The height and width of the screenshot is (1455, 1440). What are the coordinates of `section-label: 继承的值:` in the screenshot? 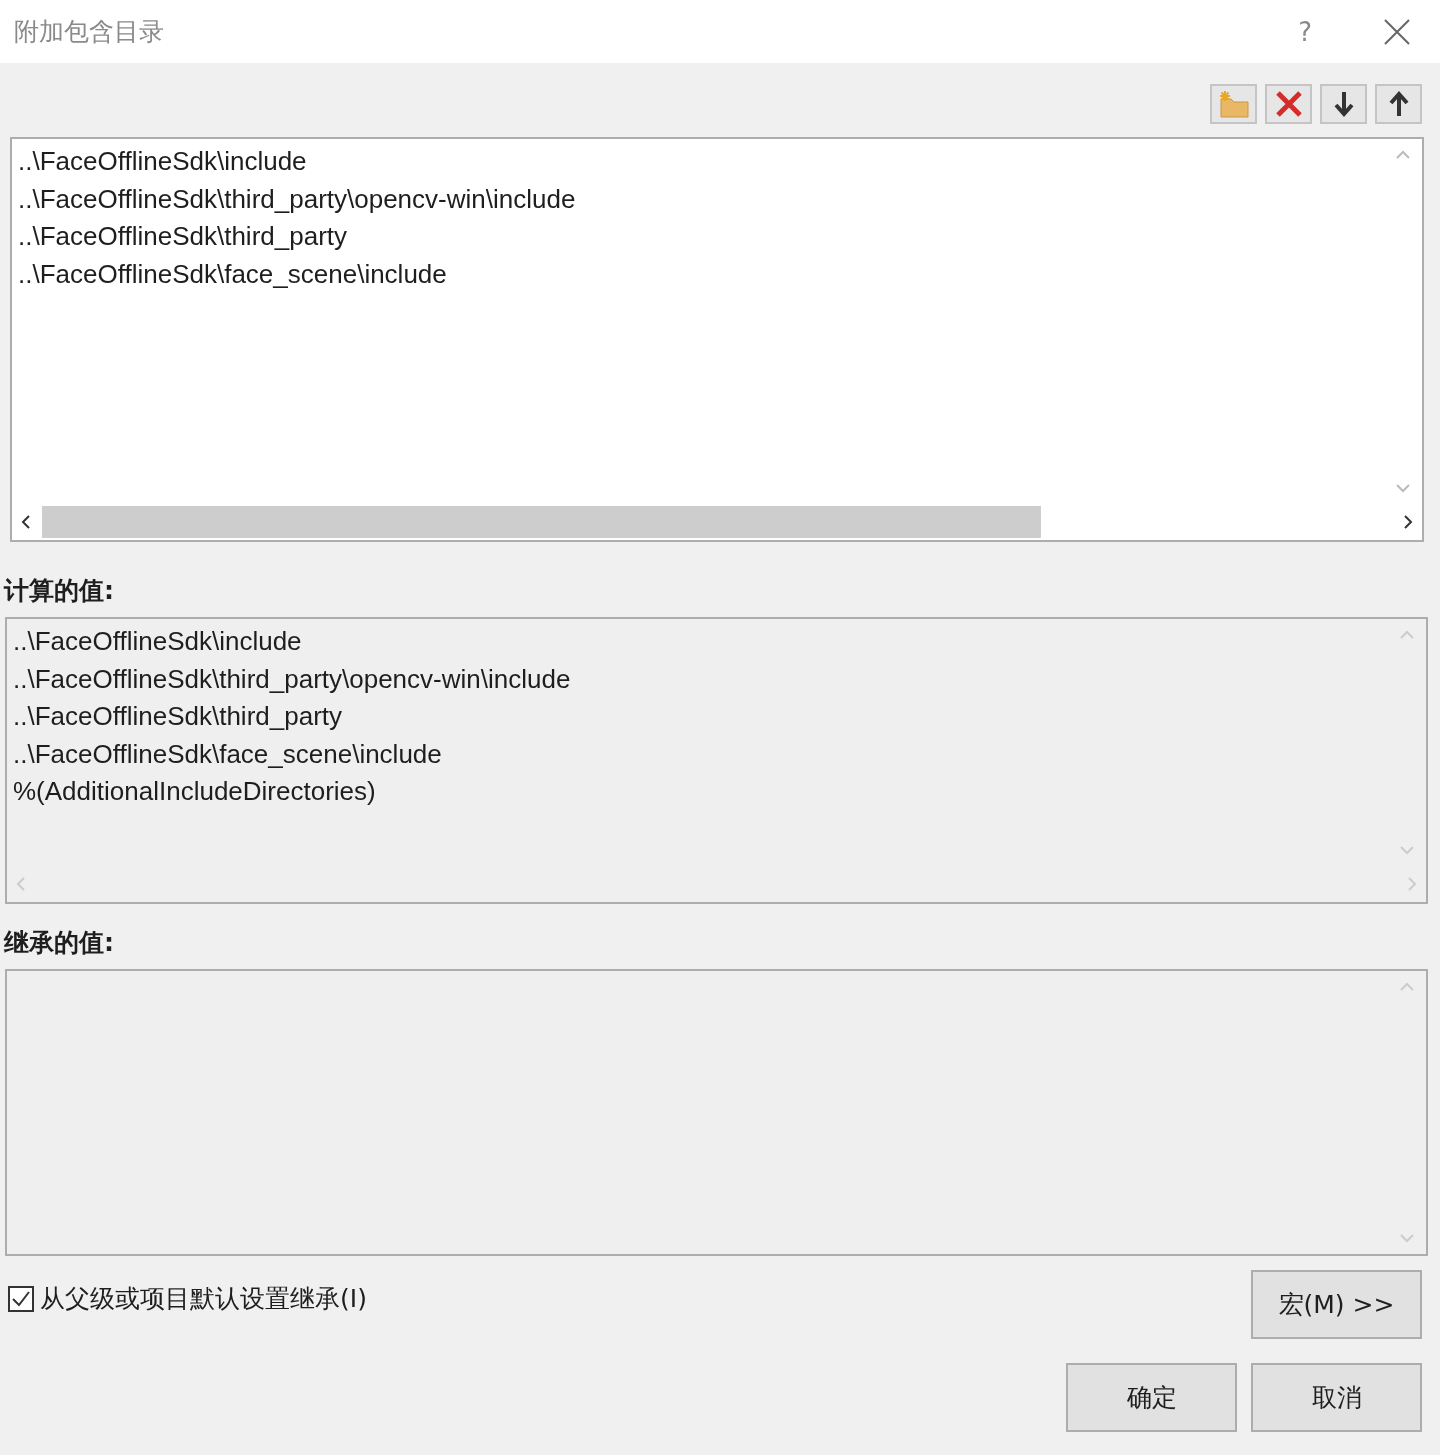 It's located at (58, 943).